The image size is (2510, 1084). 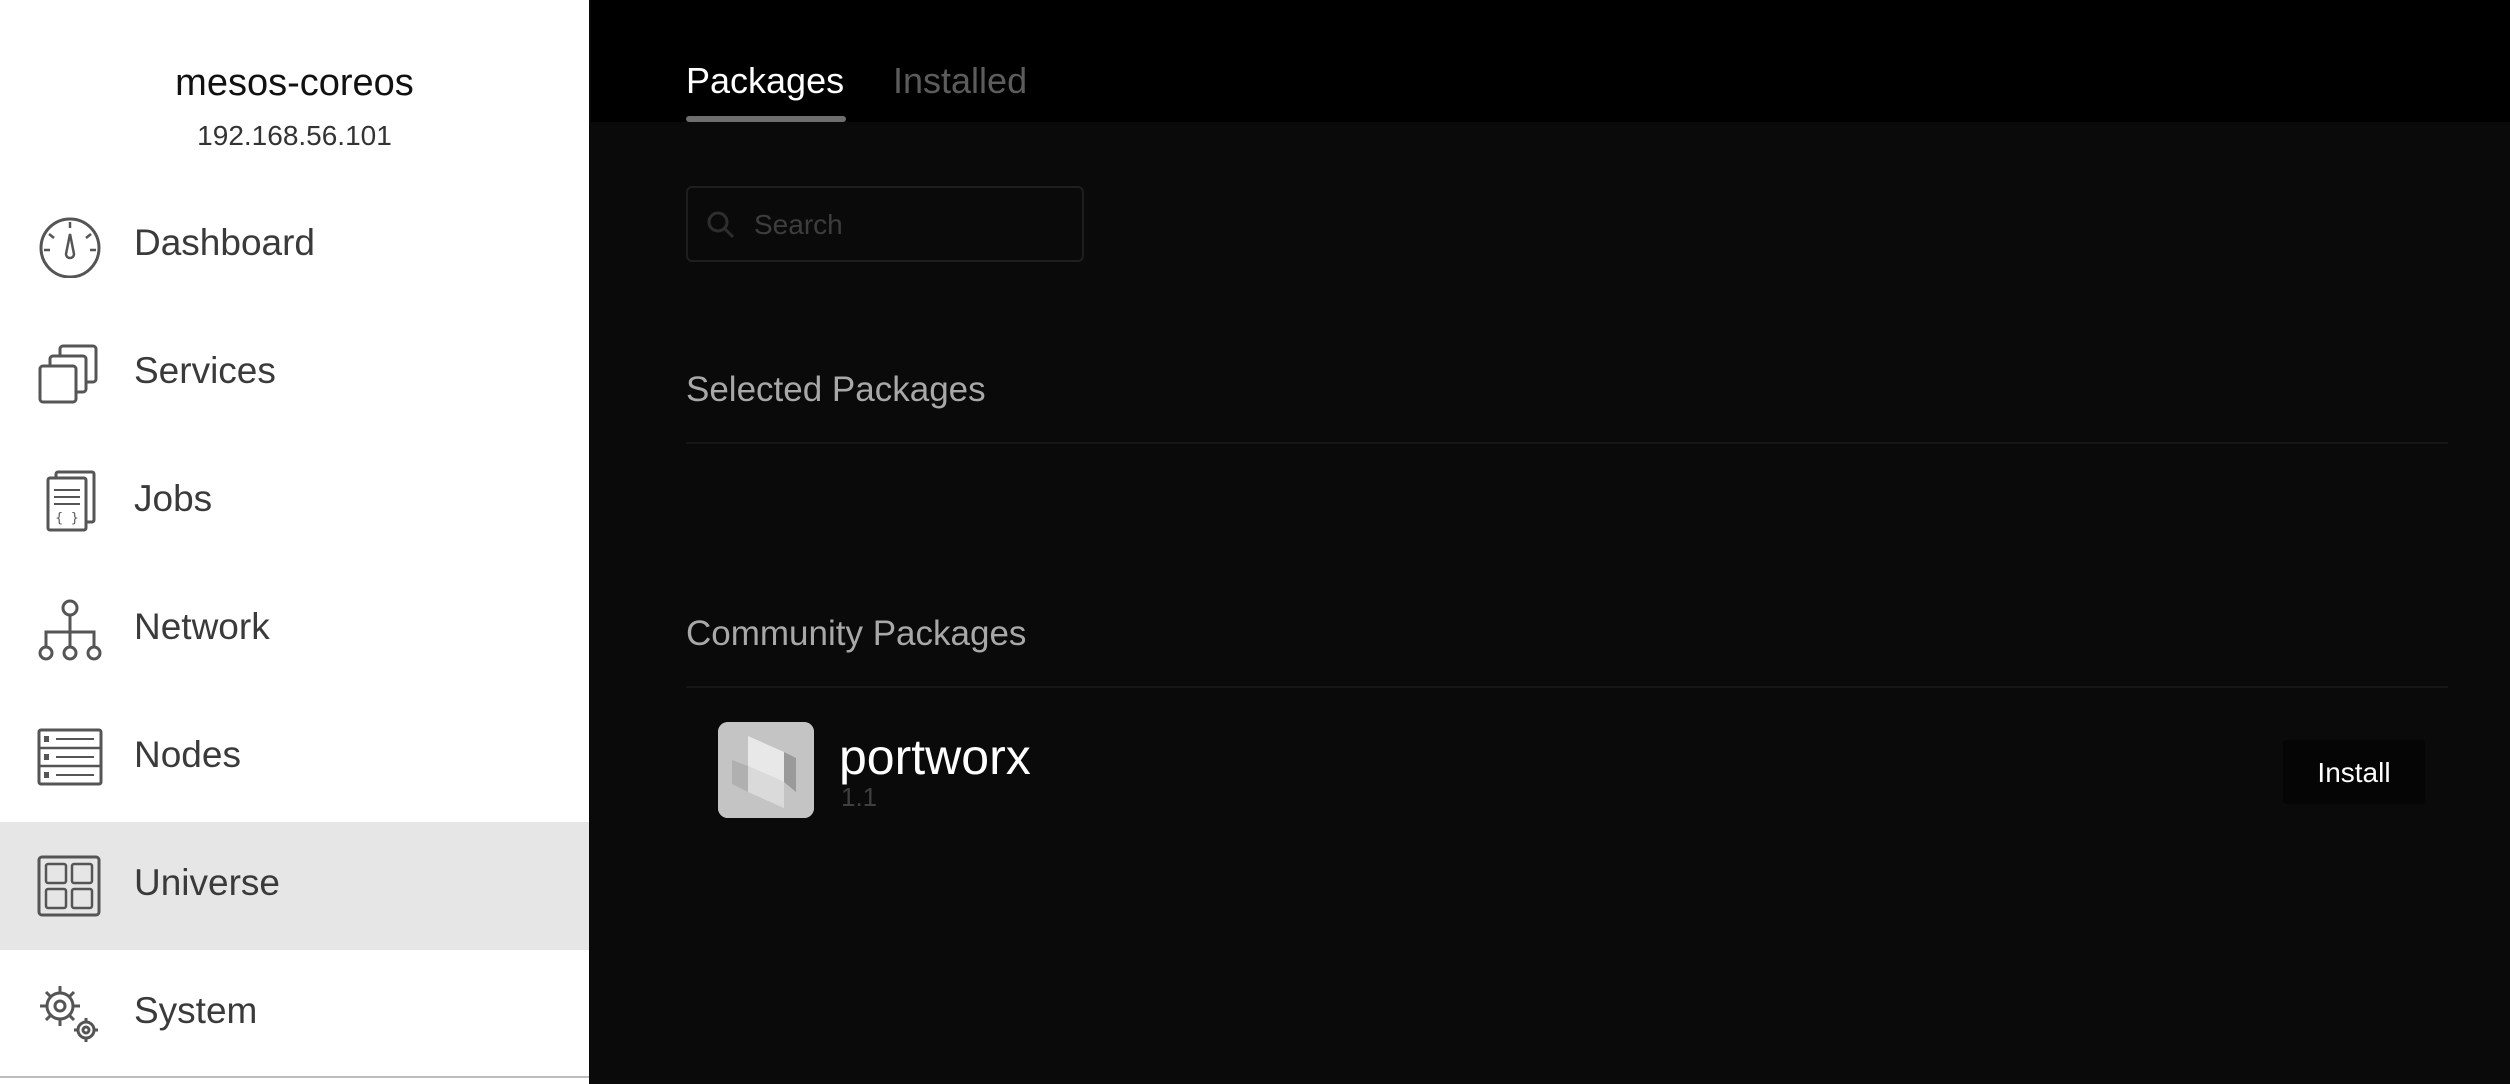 I want to click on sidebar-item-dashboard: Dashboard, so click(x=294, y=246).